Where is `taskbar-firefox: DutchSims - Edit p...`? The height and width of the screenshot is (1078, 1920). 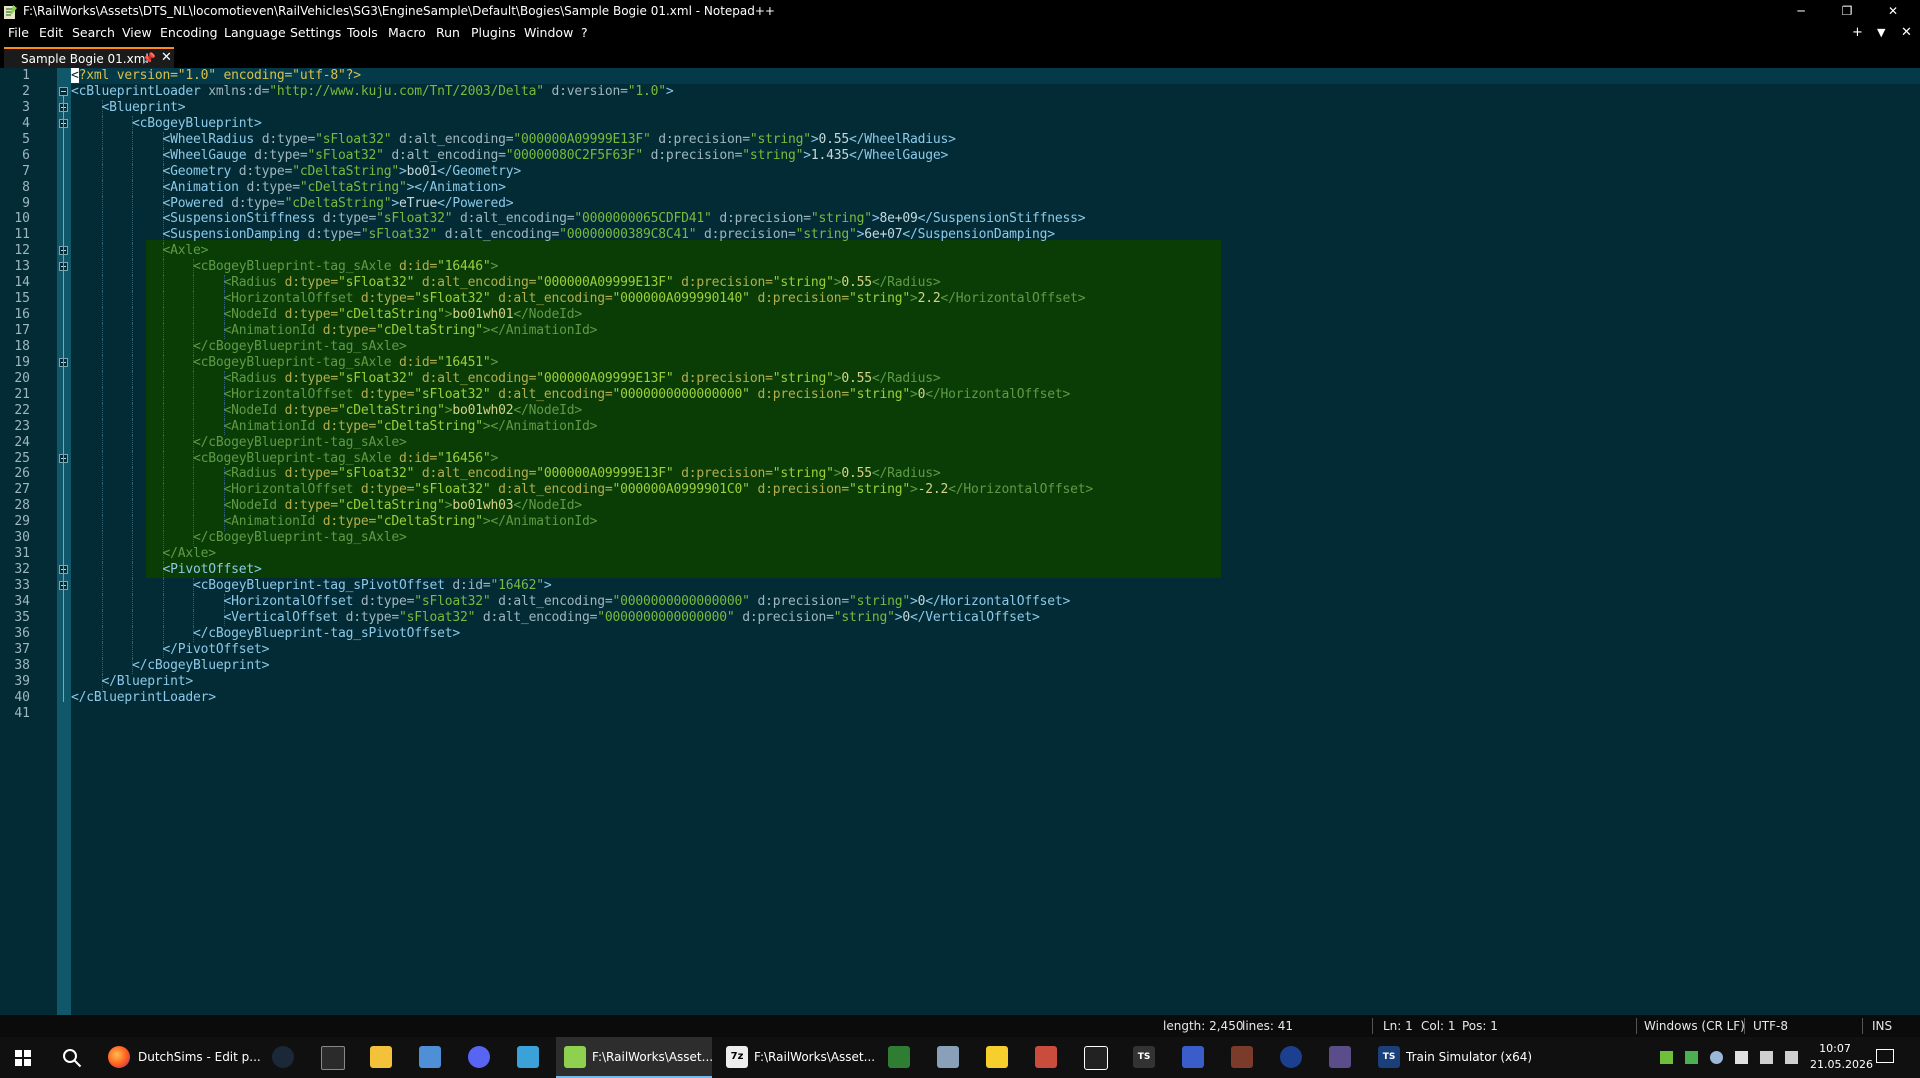 taskbar-firefox: DutchSims - Edit p... is located at coordinates (181, 1057).